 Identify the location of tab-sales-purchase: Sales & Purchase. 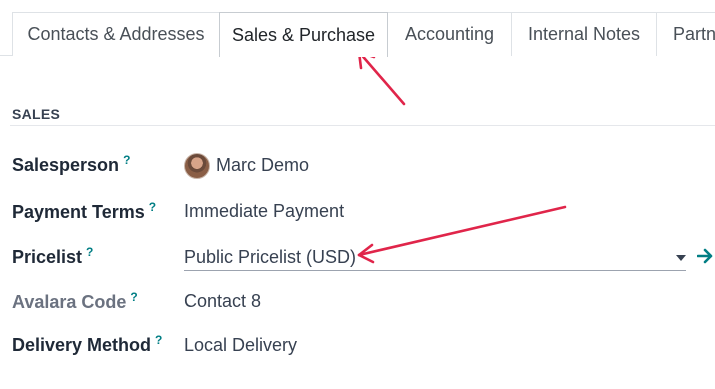
(303, 34).